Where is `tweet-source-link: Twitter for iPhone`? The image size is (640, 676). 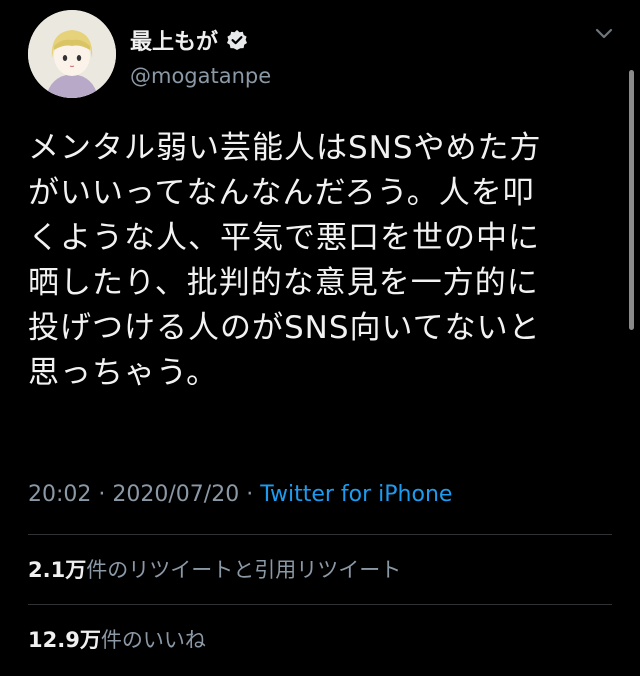 tweet-source-link: Twitter for iPhone is located at coordinates (356, 494).